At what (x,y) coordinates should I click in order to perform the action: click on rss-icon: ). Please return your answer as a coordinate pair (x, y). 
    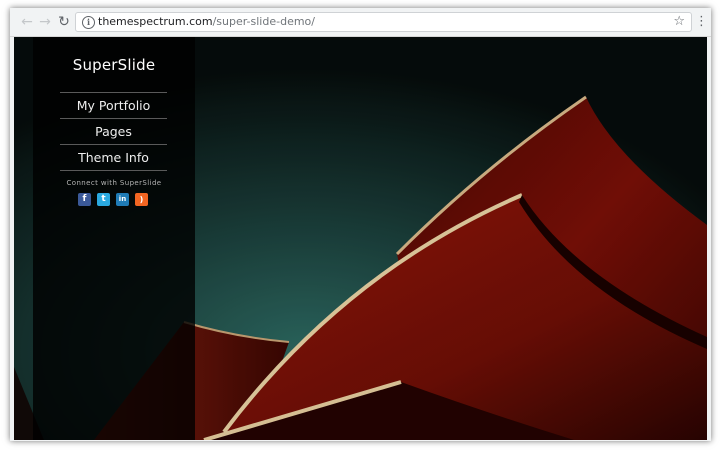
    Looking at the image, I should click on (141, 199).